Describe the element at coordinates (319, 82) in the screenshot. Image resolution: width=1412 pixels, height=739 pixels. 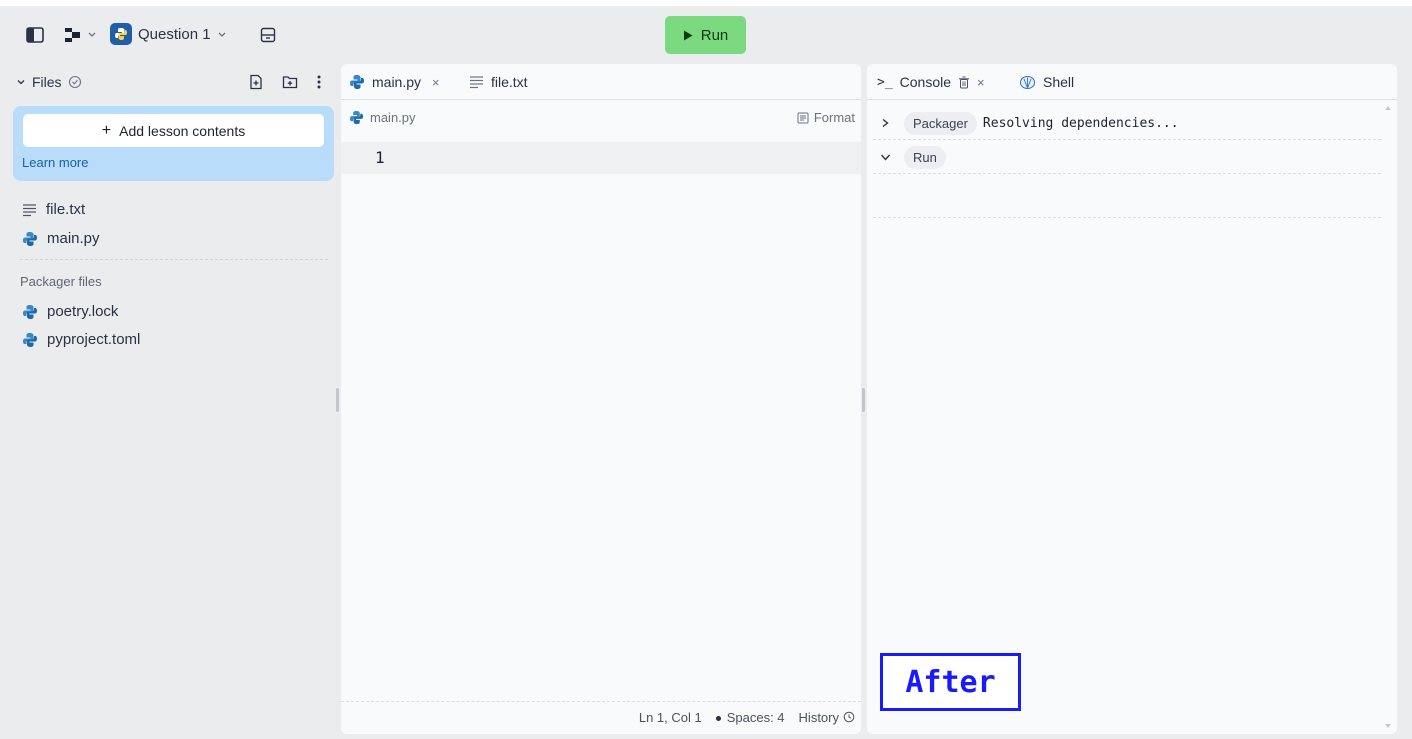
I see `more-options-icon` at that location.